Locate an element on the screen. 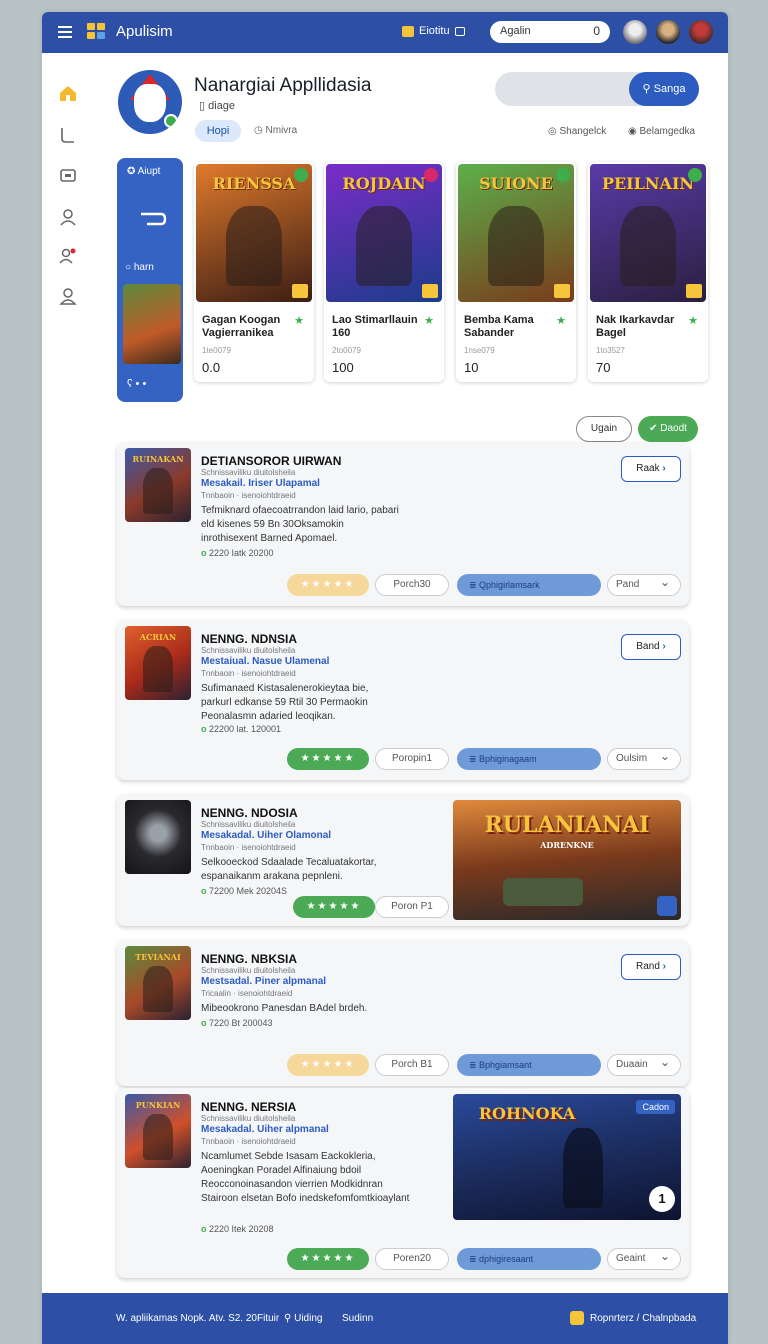  footer-link-1: ⚲ Uiding is located at coordinates (303, 1318).